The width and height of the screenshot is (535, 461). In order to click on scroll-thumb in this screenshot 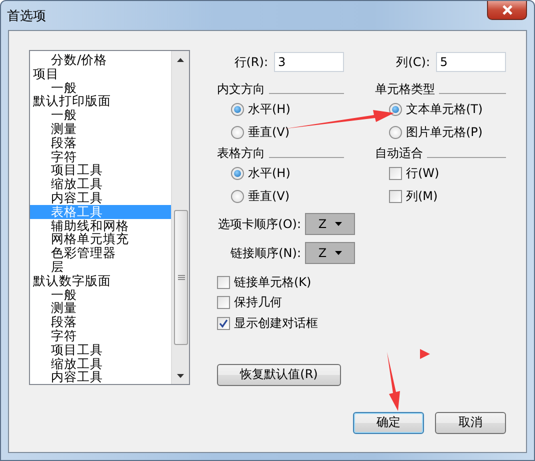, I will do `click(181, 277)`.